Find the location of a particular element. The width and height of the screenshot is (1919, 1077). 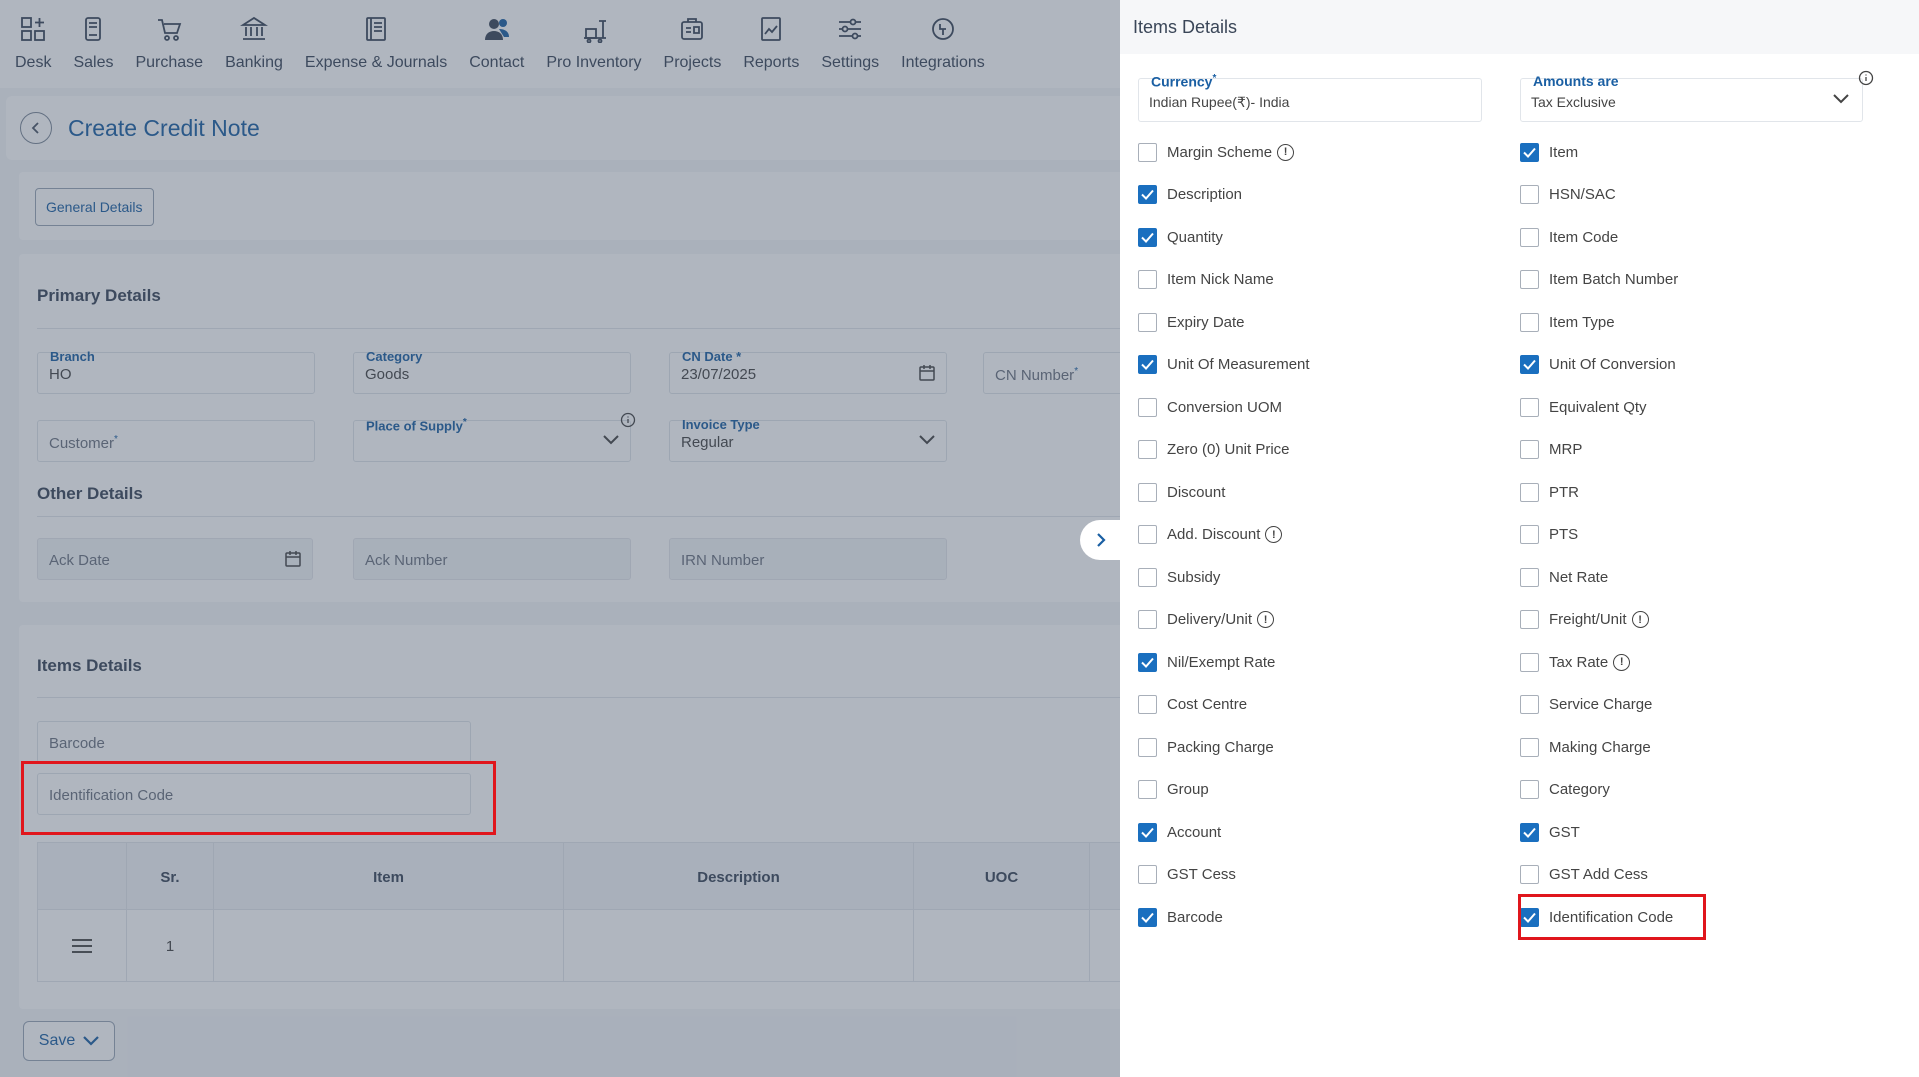

option-label: Category is located at coordinates (1579, 789).